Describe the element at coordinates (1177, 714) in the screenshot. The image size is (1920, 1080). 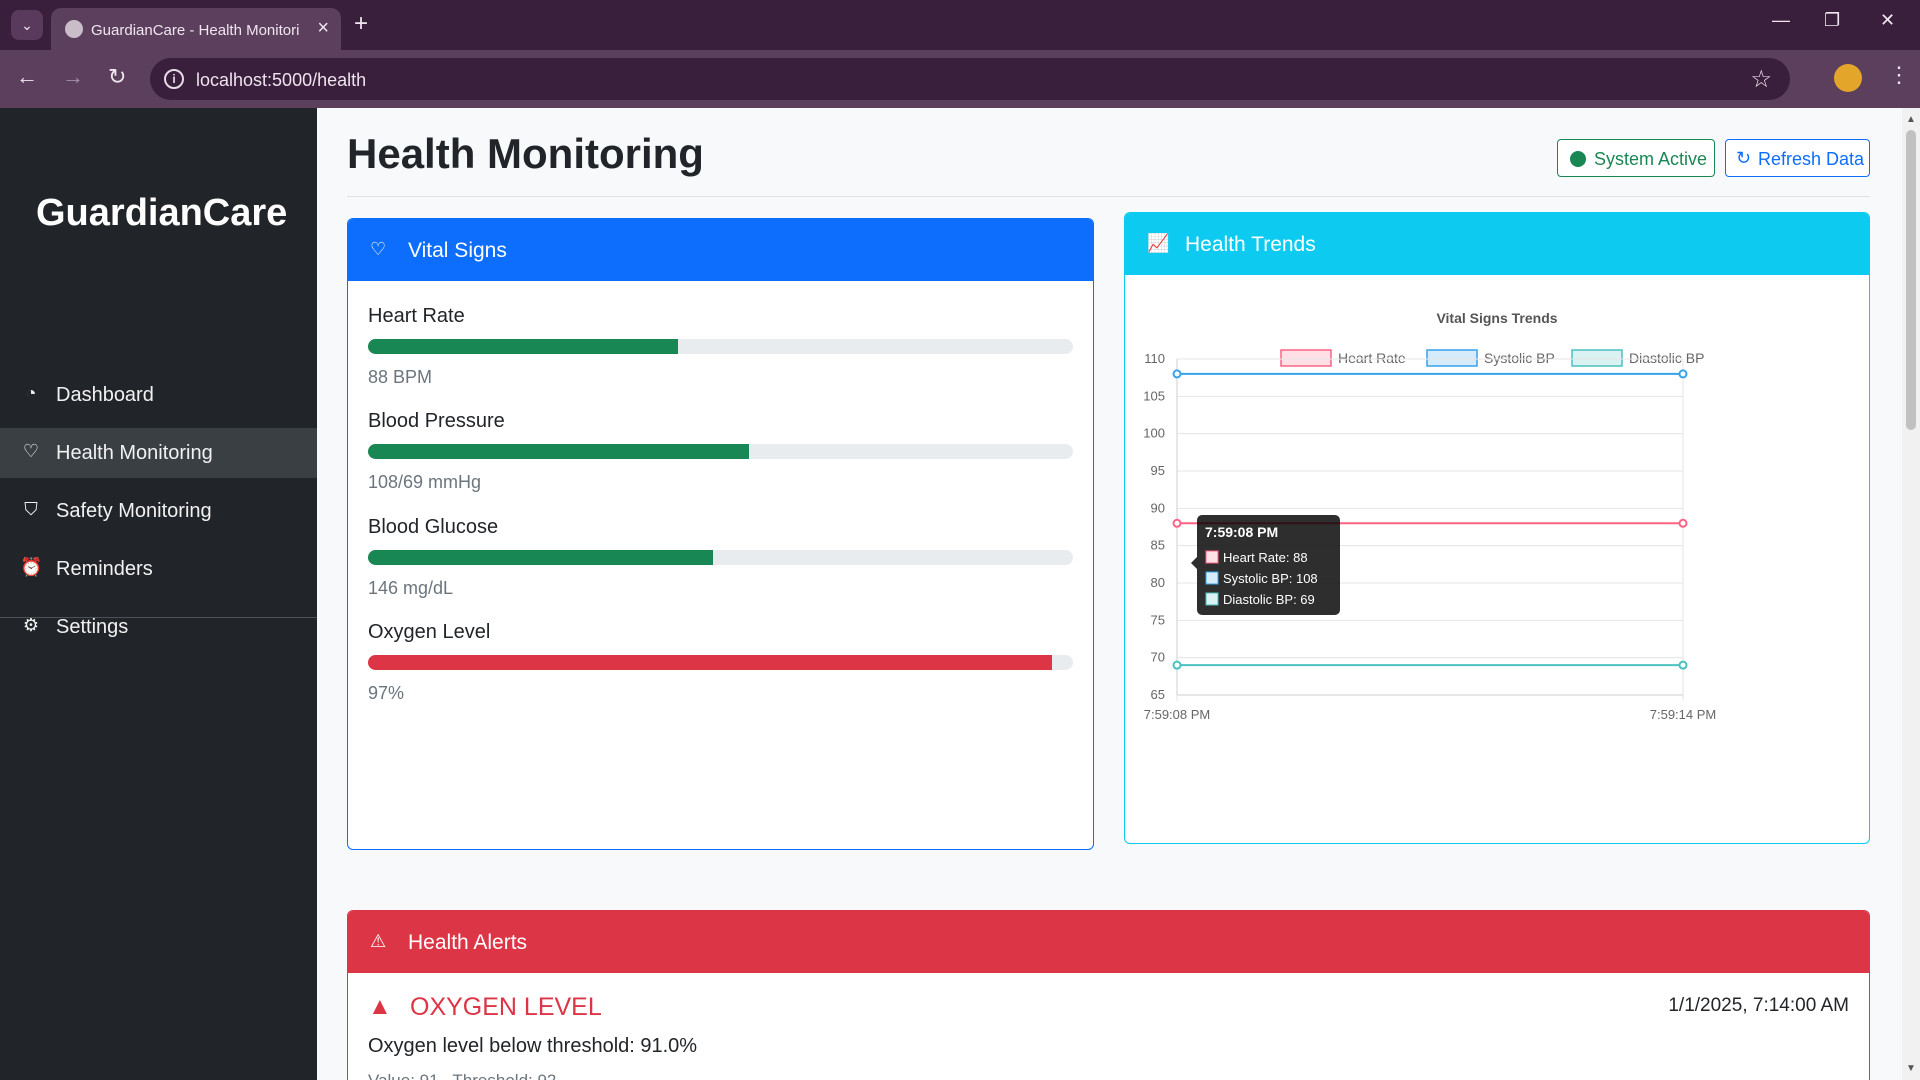
I see `x-tick-label: 7:59:08 PM` at that location.